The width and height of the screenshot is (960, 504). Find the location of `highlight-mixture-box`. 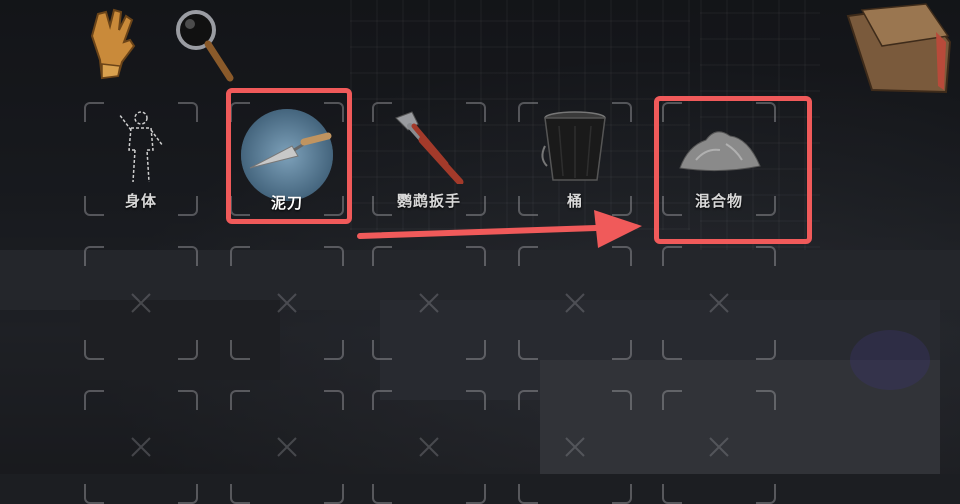

highlight-mixture-box is located at coordinates (733, 170).